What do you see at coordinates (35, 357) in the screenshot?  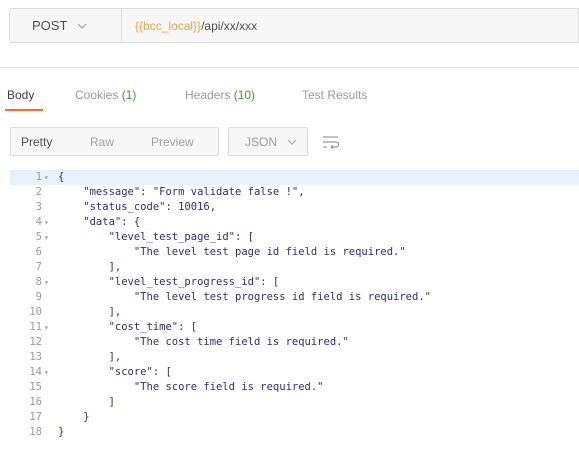 I see `line-number: 13` at bounding box center [35, 357].